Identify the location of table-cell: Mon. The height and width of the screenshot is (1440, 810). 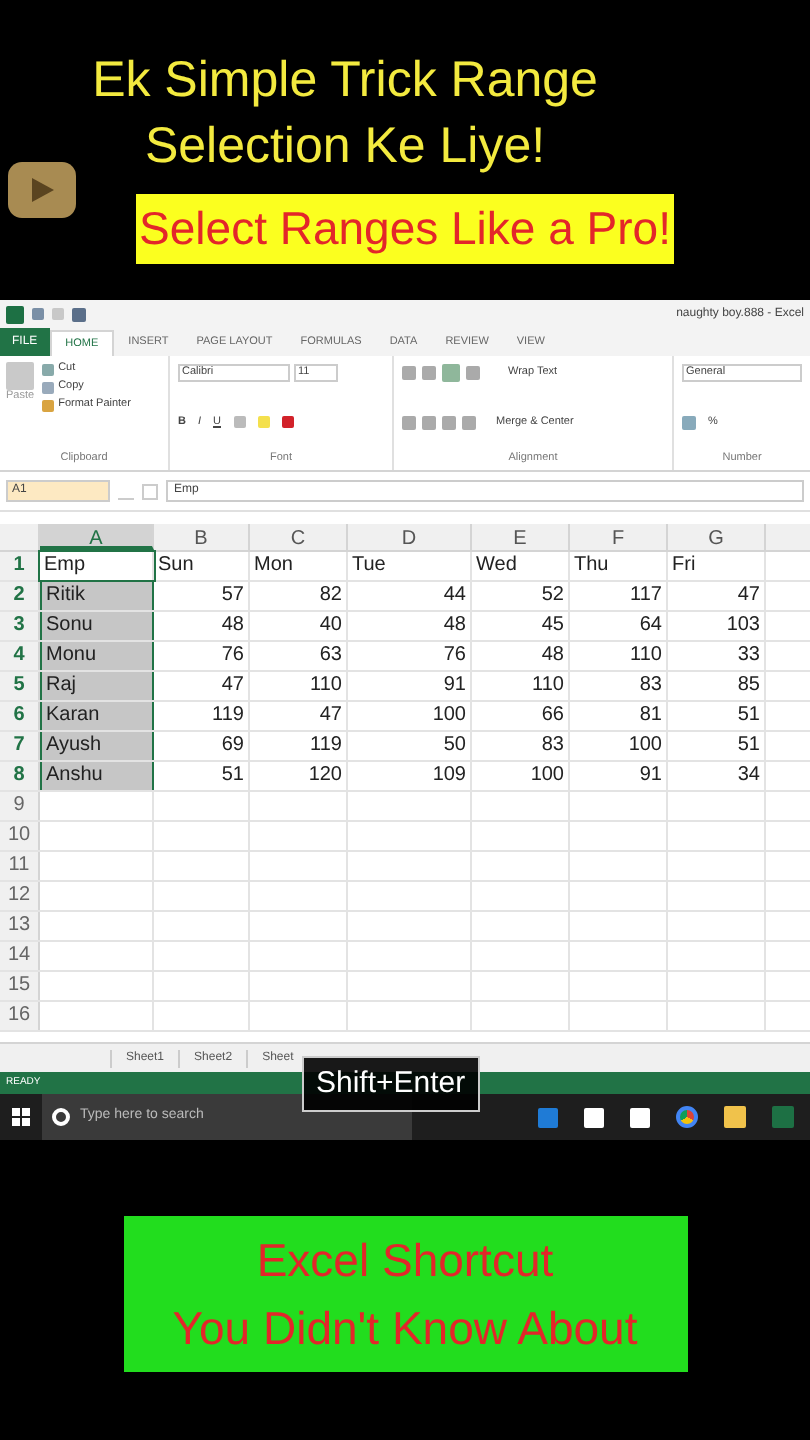
(299, 566).